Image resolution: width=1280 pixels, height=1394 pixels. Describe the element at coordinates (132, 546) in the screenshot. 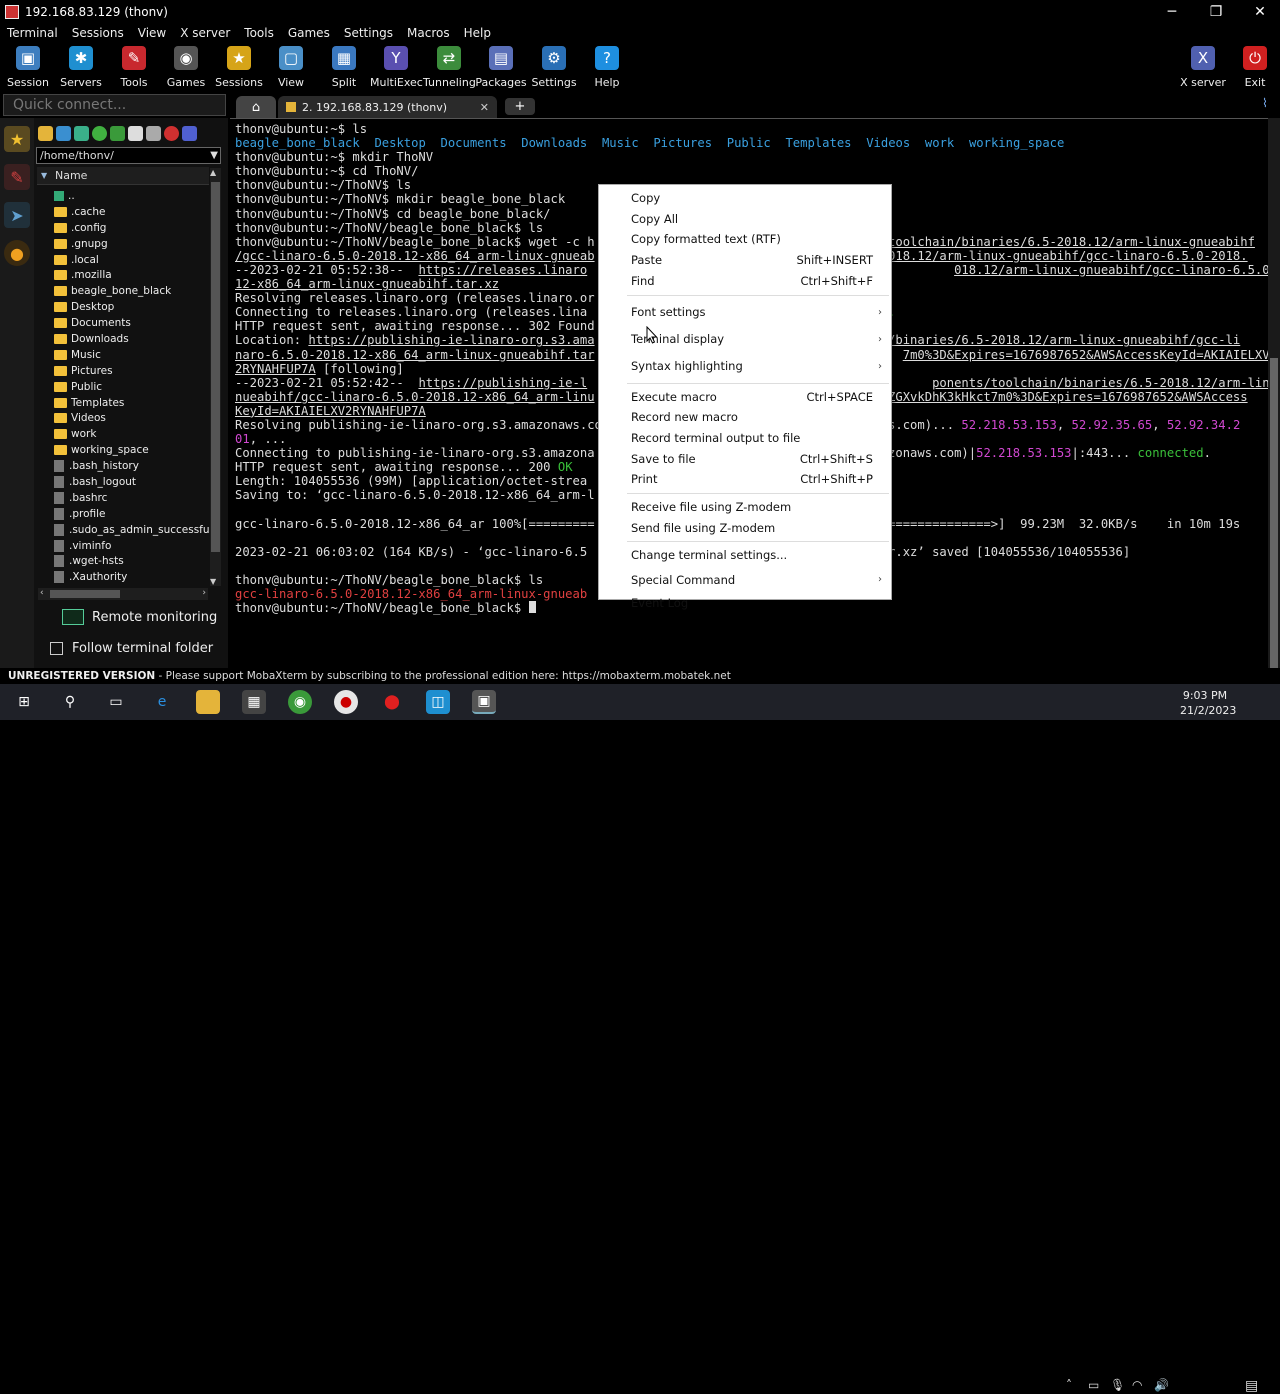

I see `file-list-item: .viminfo` at that location.